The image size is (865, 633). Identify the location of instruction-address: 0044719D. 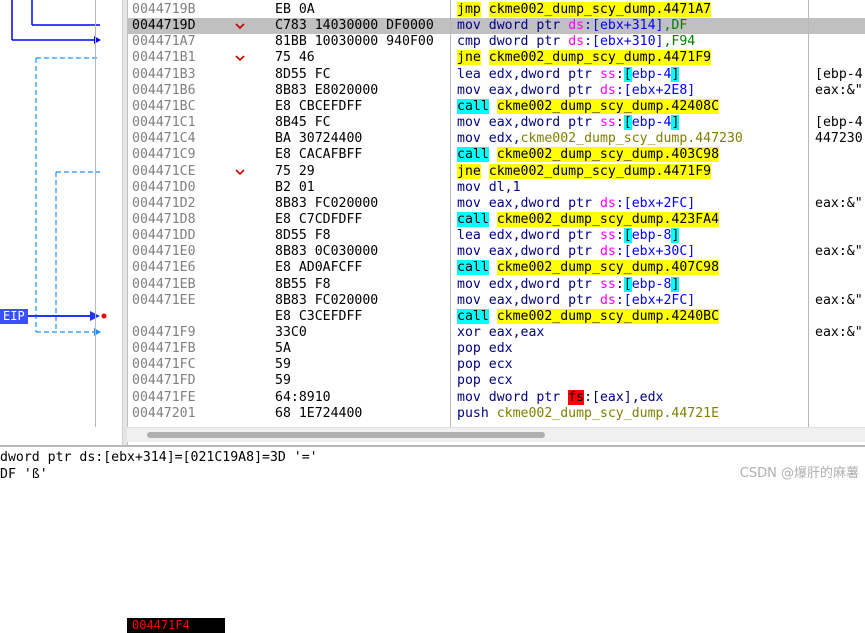
(164, 26).